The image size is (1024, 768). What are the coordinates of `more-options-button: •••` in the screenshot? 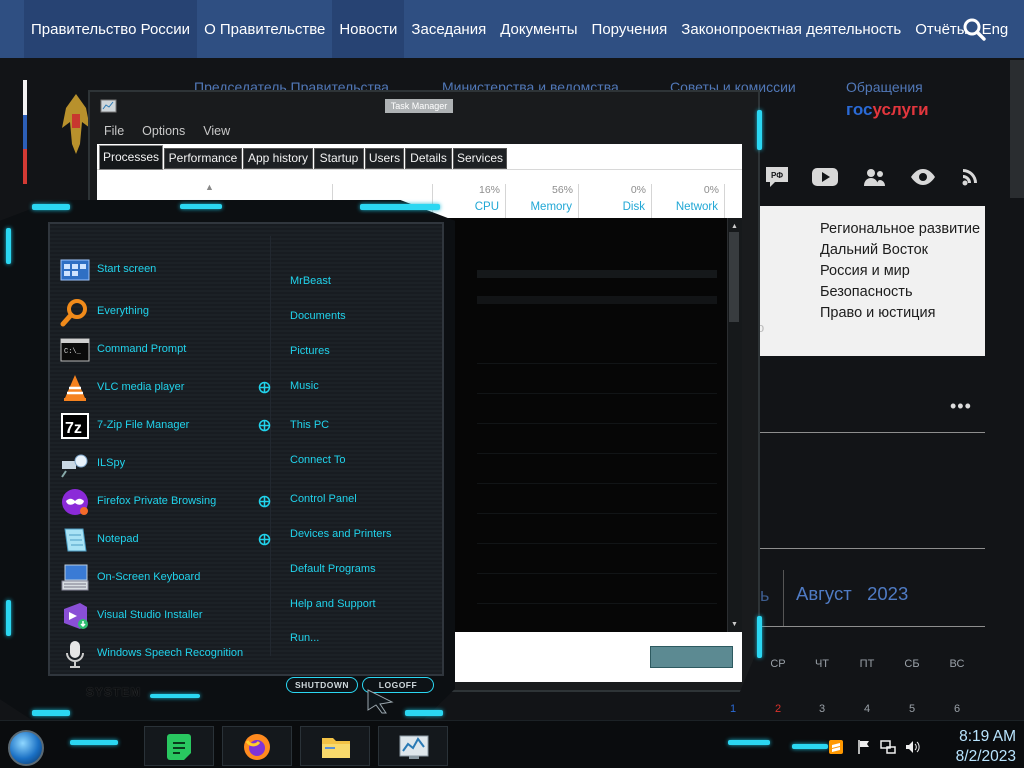 It's located at (961, 406).